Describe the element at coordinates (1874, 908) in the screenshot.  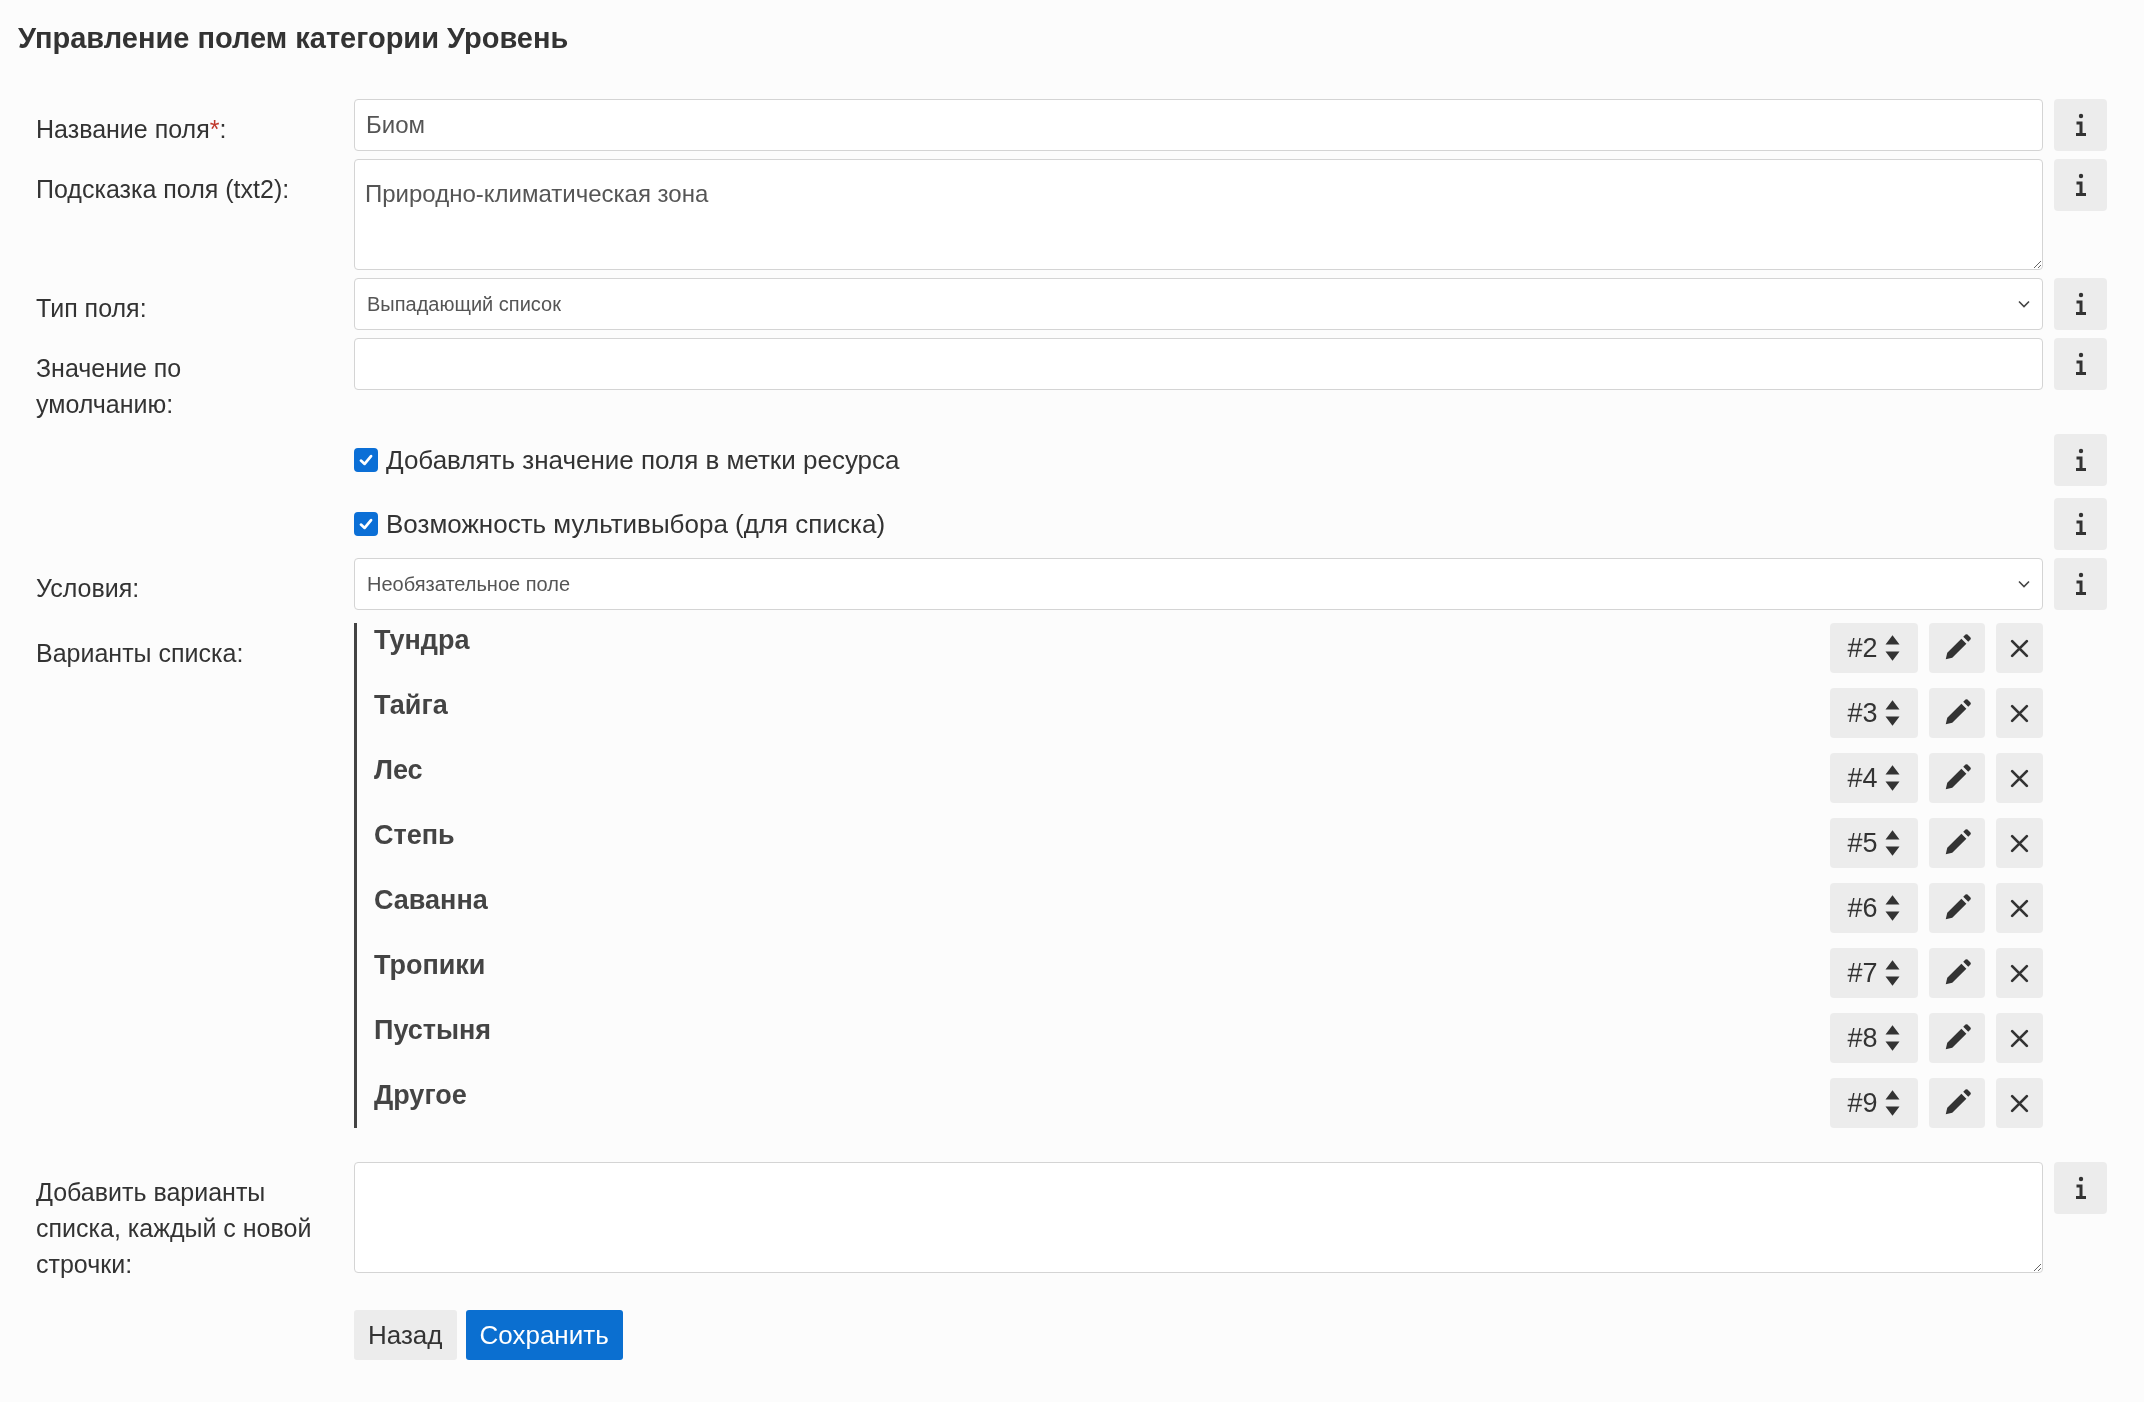
I see `sort-order-button: #6` at that location.